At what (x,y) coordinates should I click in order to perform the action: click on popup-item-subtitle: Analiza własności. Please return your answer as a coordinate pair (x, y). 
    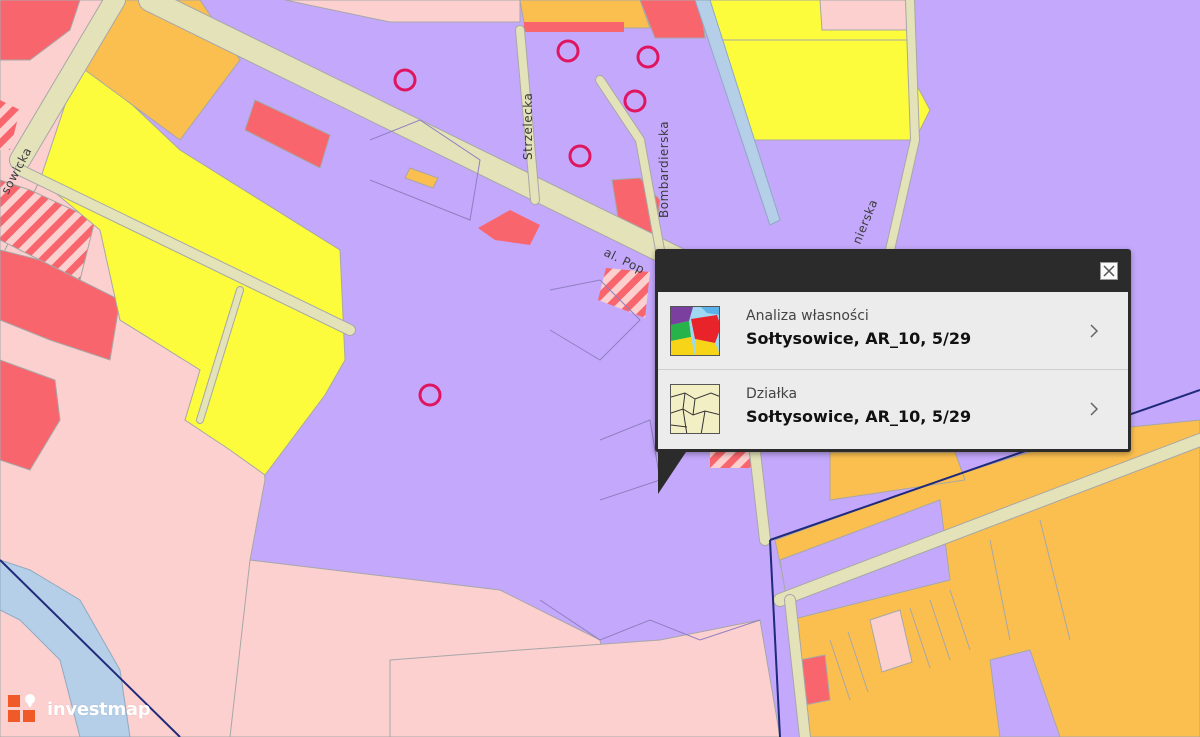
    Looking at the image, I should click on (807, 316).